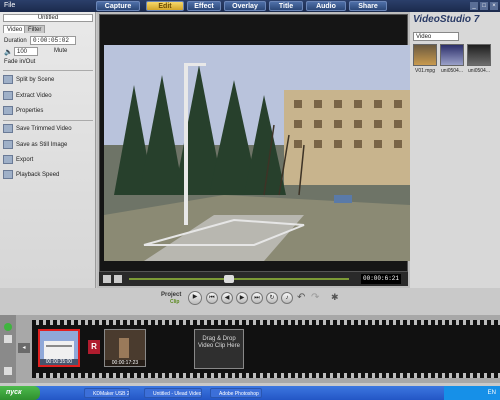 The height and width of the screenshot is (400, 500). What do you see at coordinates (26, 51) in the screenshot?
I see `volume-field: 100` at bounding box center [26, 51].